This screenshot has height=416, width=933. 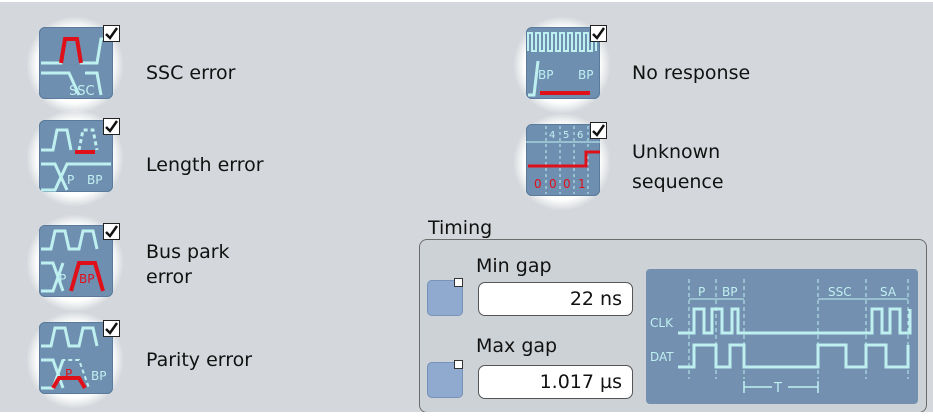 I want to click on parity-error-tile: P BP, so click(x=75, y=360).